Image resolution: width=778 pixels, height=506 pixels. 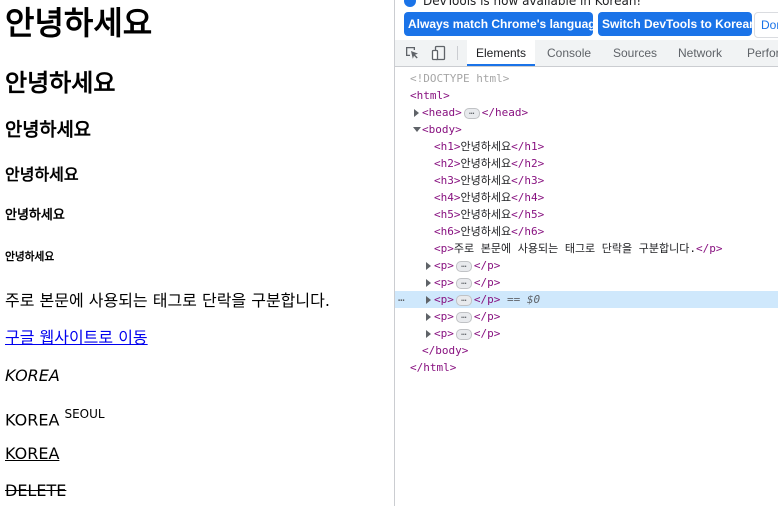 I want to click on tree-node-body: <body>, so click(x=586, y=129).